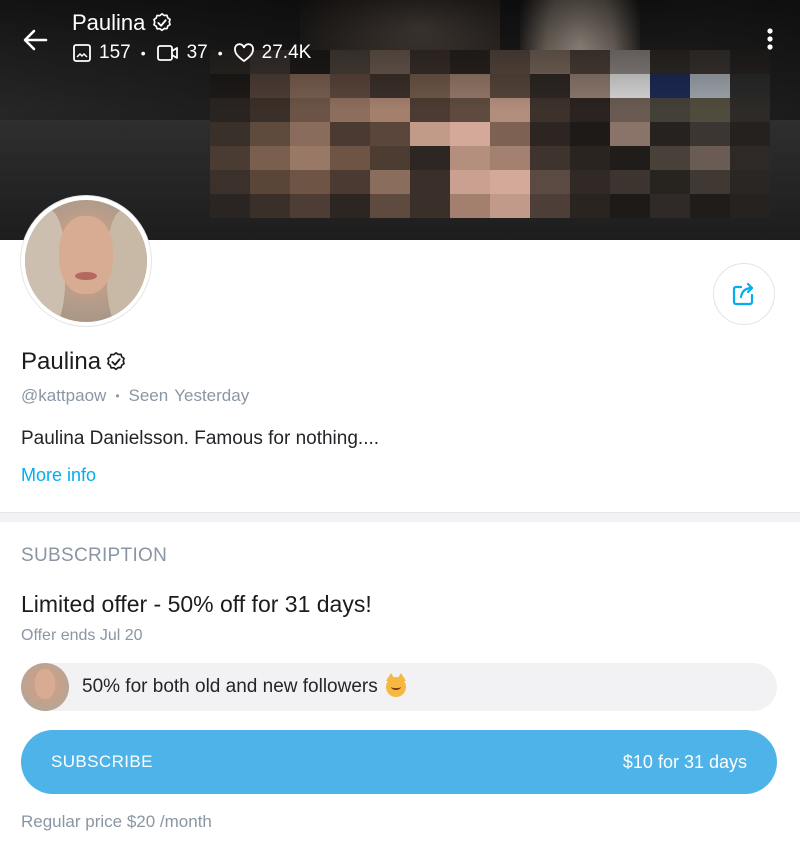 The height and width of the screenshot is (847, 800). I want to click on section-divider, so click(400, 517).